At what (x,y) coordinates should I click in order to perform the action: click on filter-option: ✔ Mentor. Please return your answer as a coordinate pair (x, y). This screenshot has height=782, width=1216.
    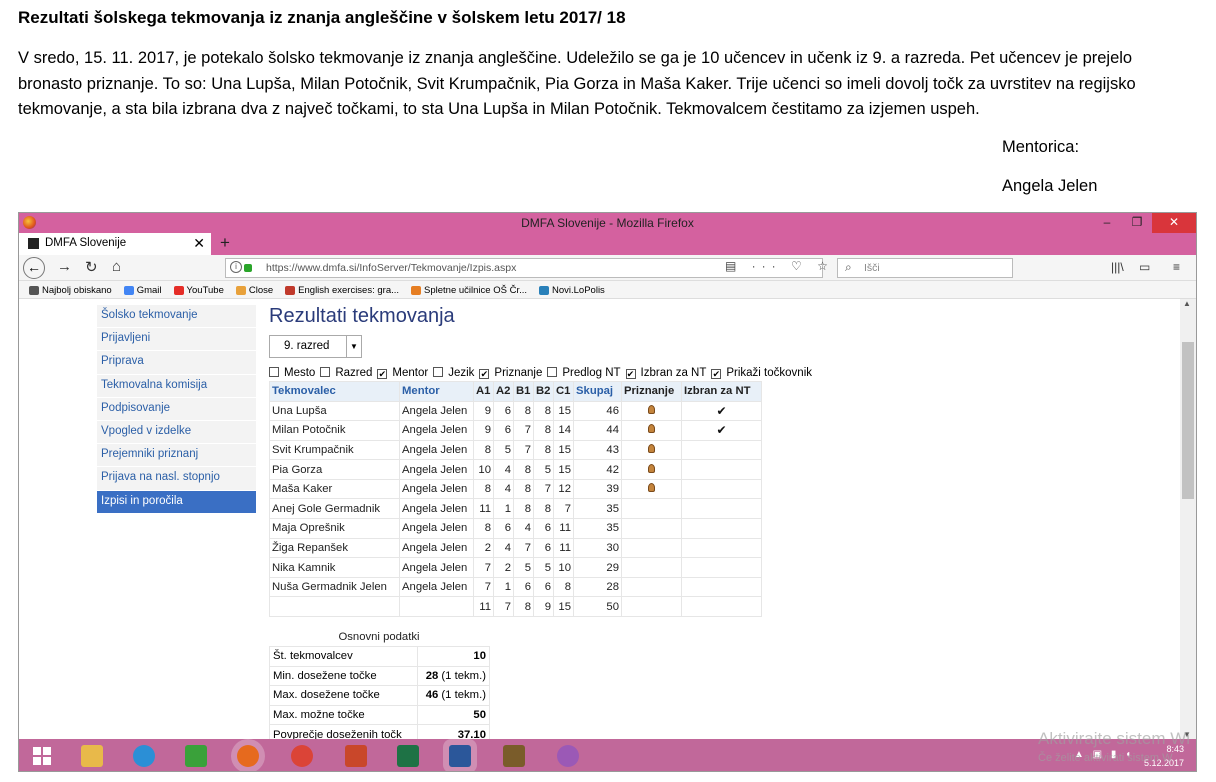
    Looking at the image, I should click on (402, 373).